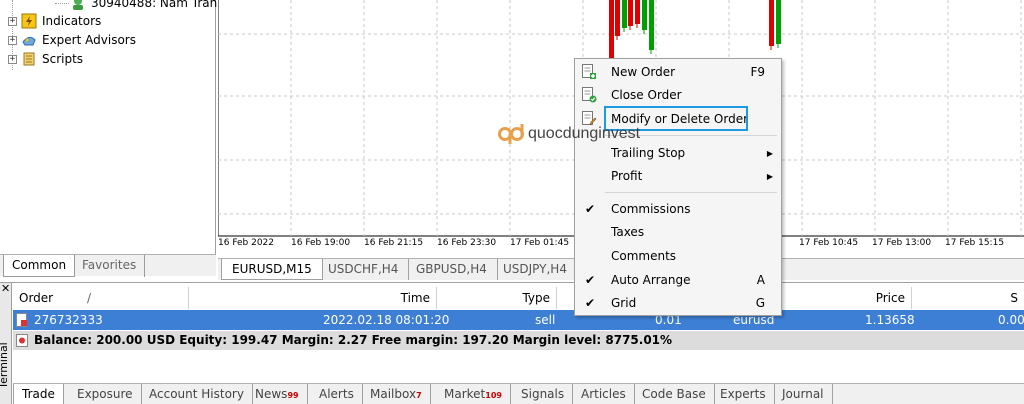 The image size is (1024, 404). Describe the element at coordinates (246, 243) in the screenshot. I see `time-axis-label: 16 Feb 2022` at that location.